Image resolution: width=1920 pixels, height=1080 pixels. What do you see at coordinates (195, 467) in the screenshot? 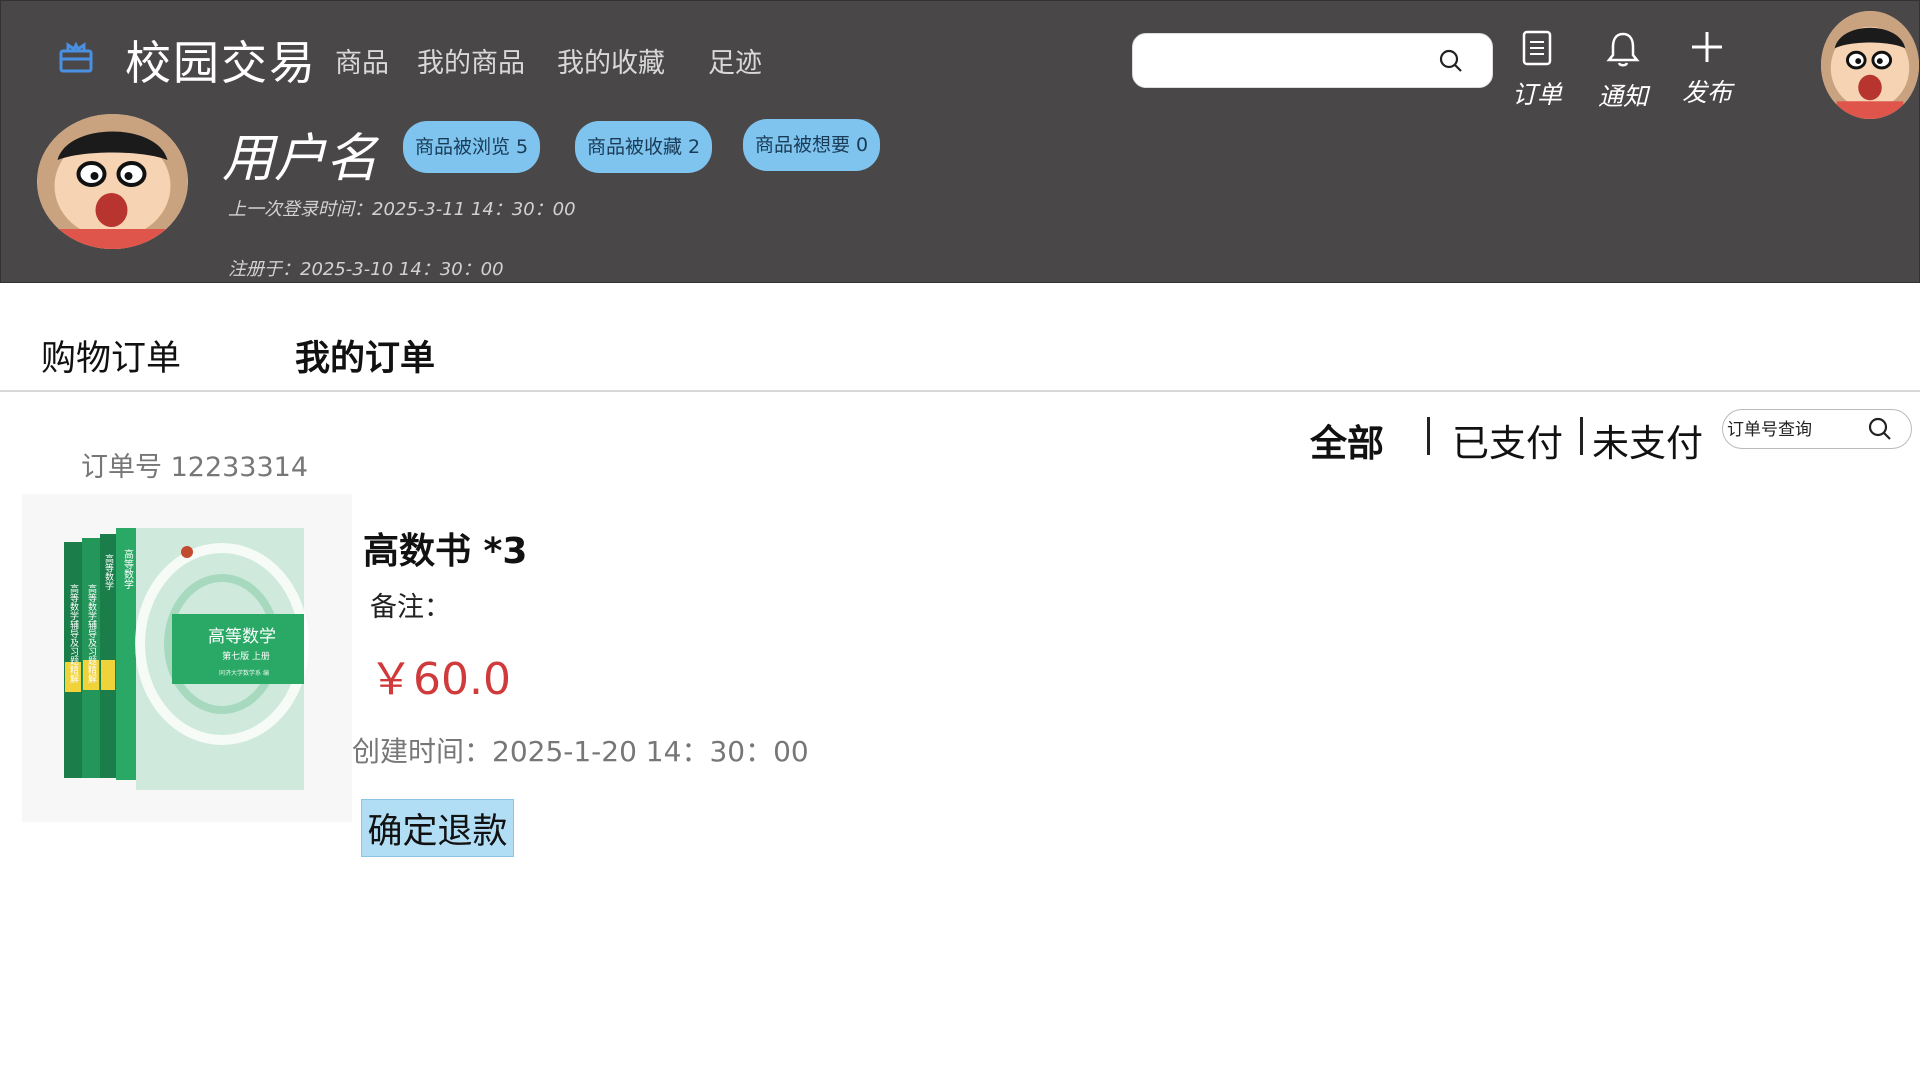
I see `order-number: 订单号 12233314` at bounding box center [195, 467].